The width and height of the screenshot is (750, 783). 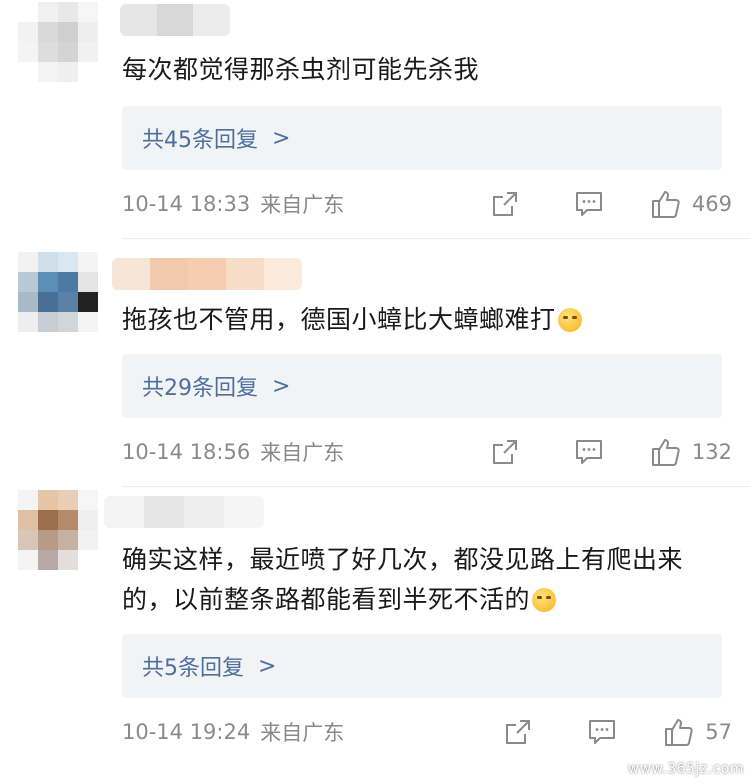 I want to click on comment-meta: 10-14 19:24 来自广东 57, so click(x=427, y=732).